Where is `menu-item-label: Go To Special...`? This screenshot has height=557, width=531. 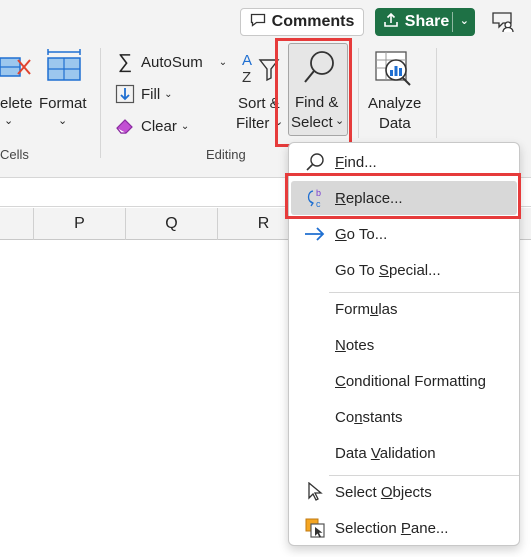
menu-item-label: Go To Special... is located at coordinates (388, 270).